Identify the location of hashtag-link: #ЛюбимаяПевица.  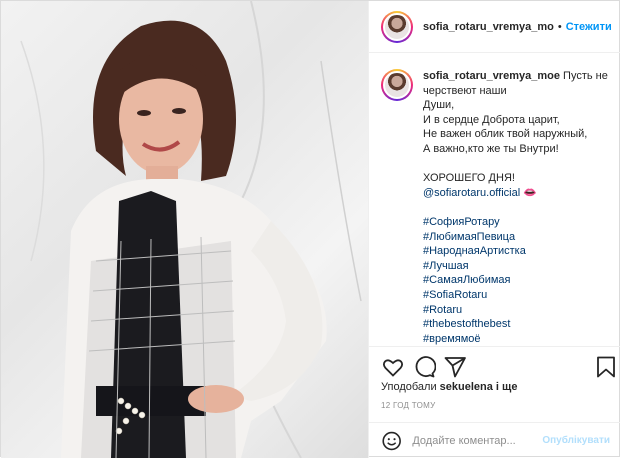
(515, 237).